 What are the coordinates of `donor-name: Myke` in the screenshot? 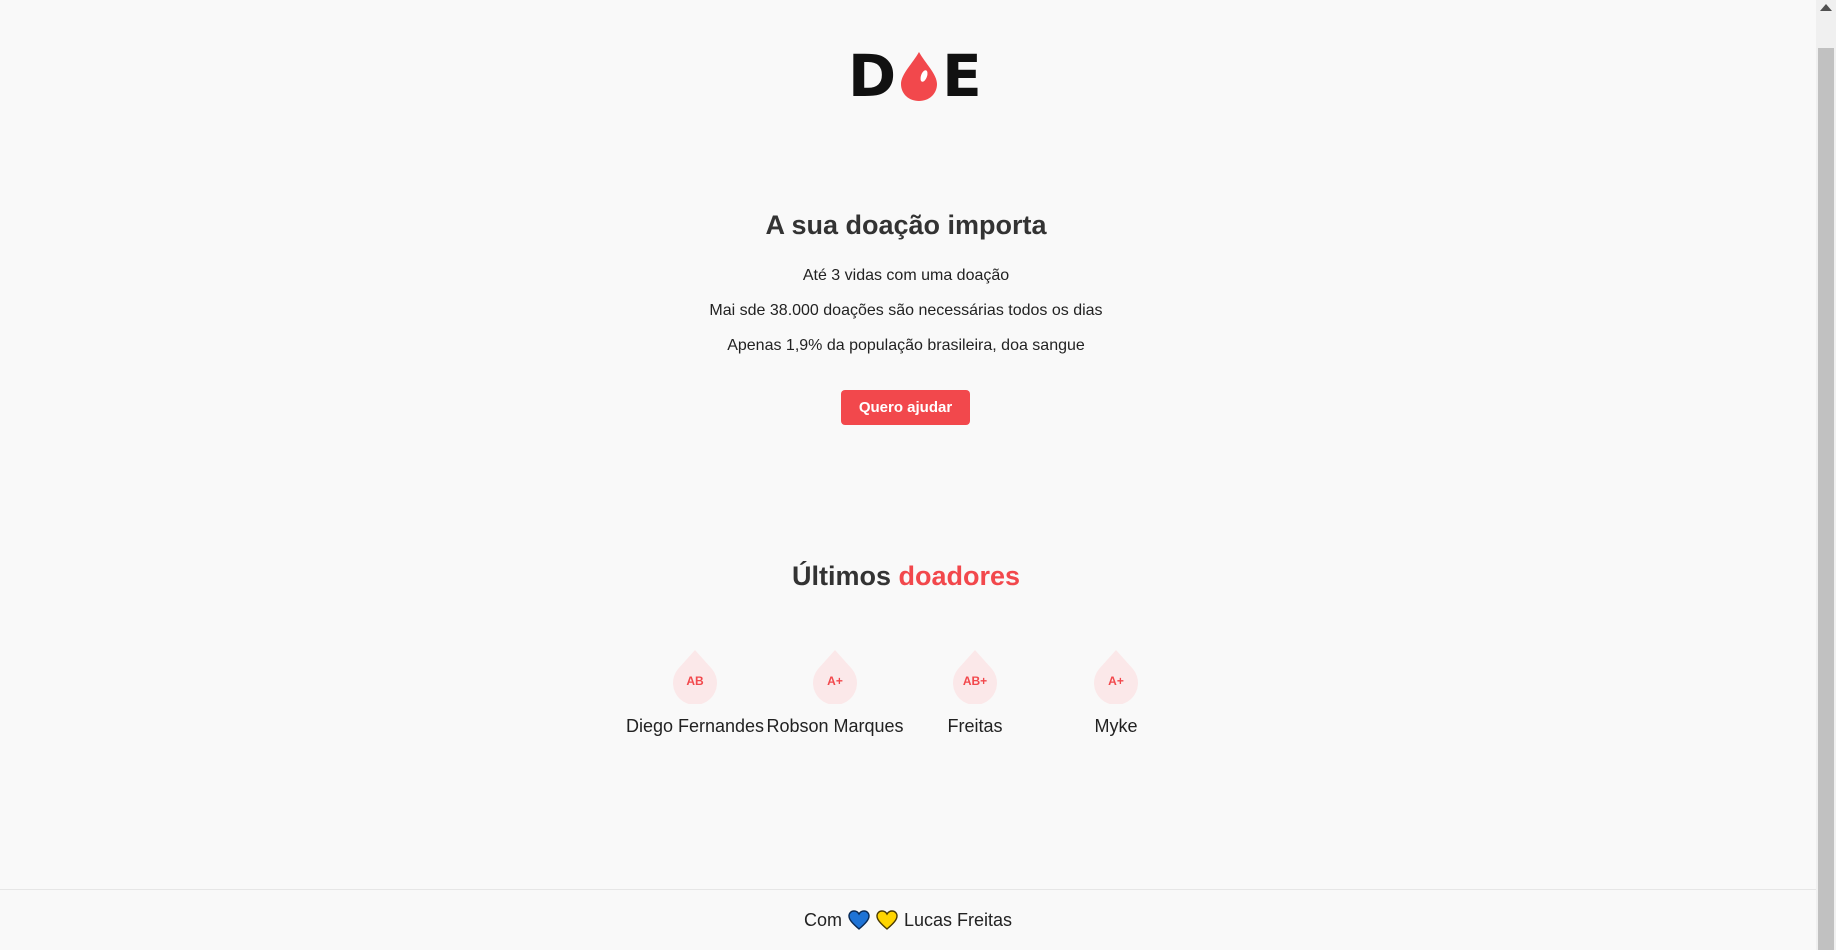 It's located at (1116, 726).